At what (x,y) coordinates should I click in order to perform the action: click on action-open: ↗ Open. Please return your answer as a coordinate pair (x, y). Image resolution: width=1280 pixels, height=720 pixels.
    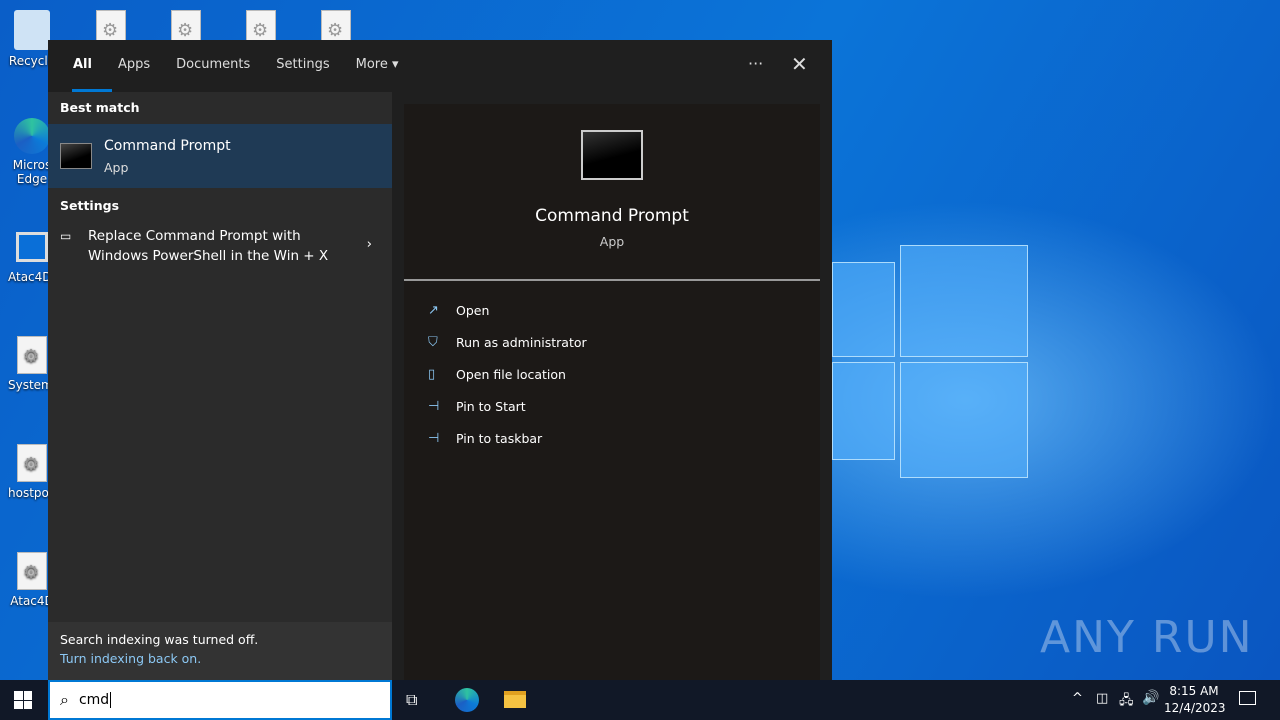
    Looking at the image, I should click on (612, 310).